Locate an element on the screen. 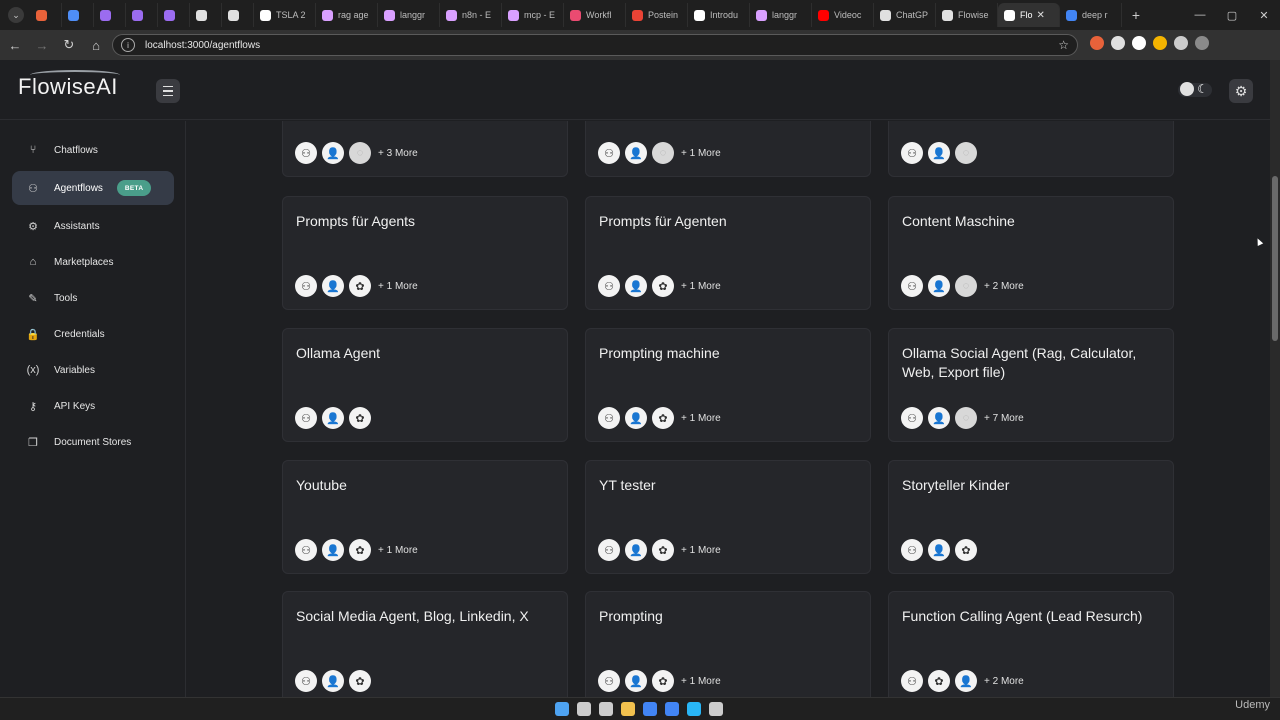  browser-tab: Workfl is located at coordinates (595, 15).